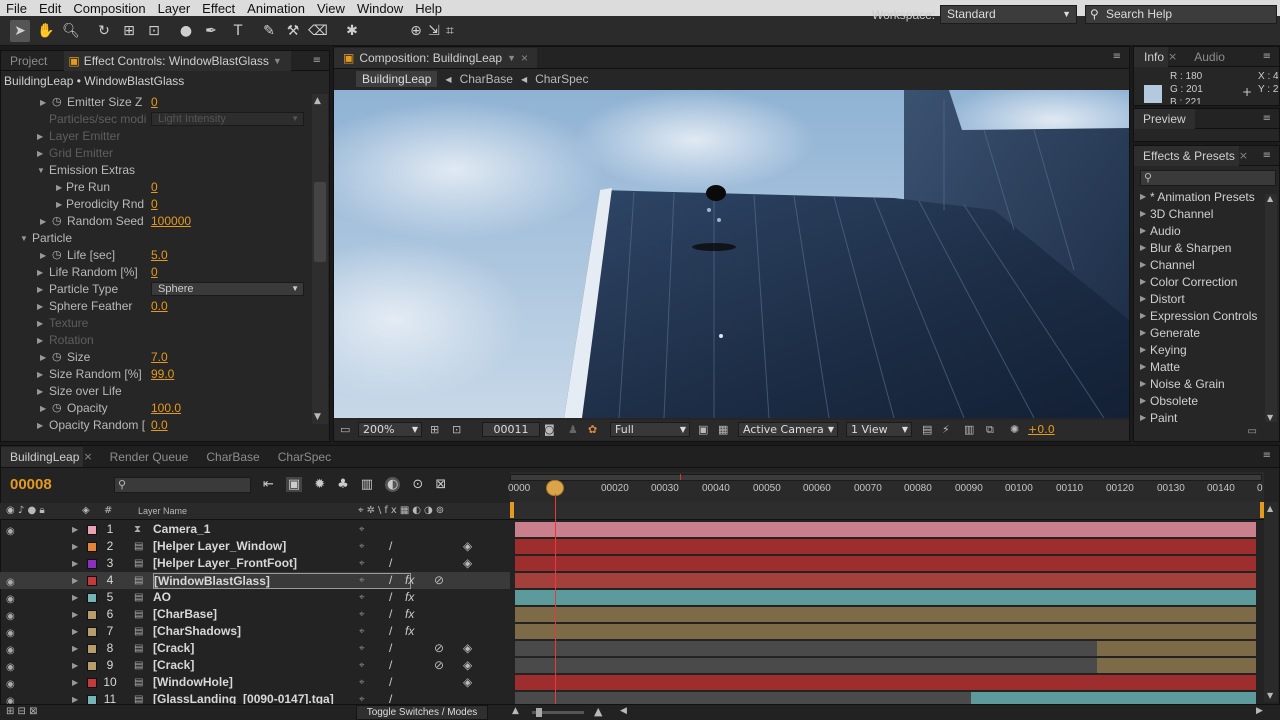 The width and height of the screenshot is (1280, 720). I want to click on tab-timeline-charbase: CharBase, so click(232, 457).